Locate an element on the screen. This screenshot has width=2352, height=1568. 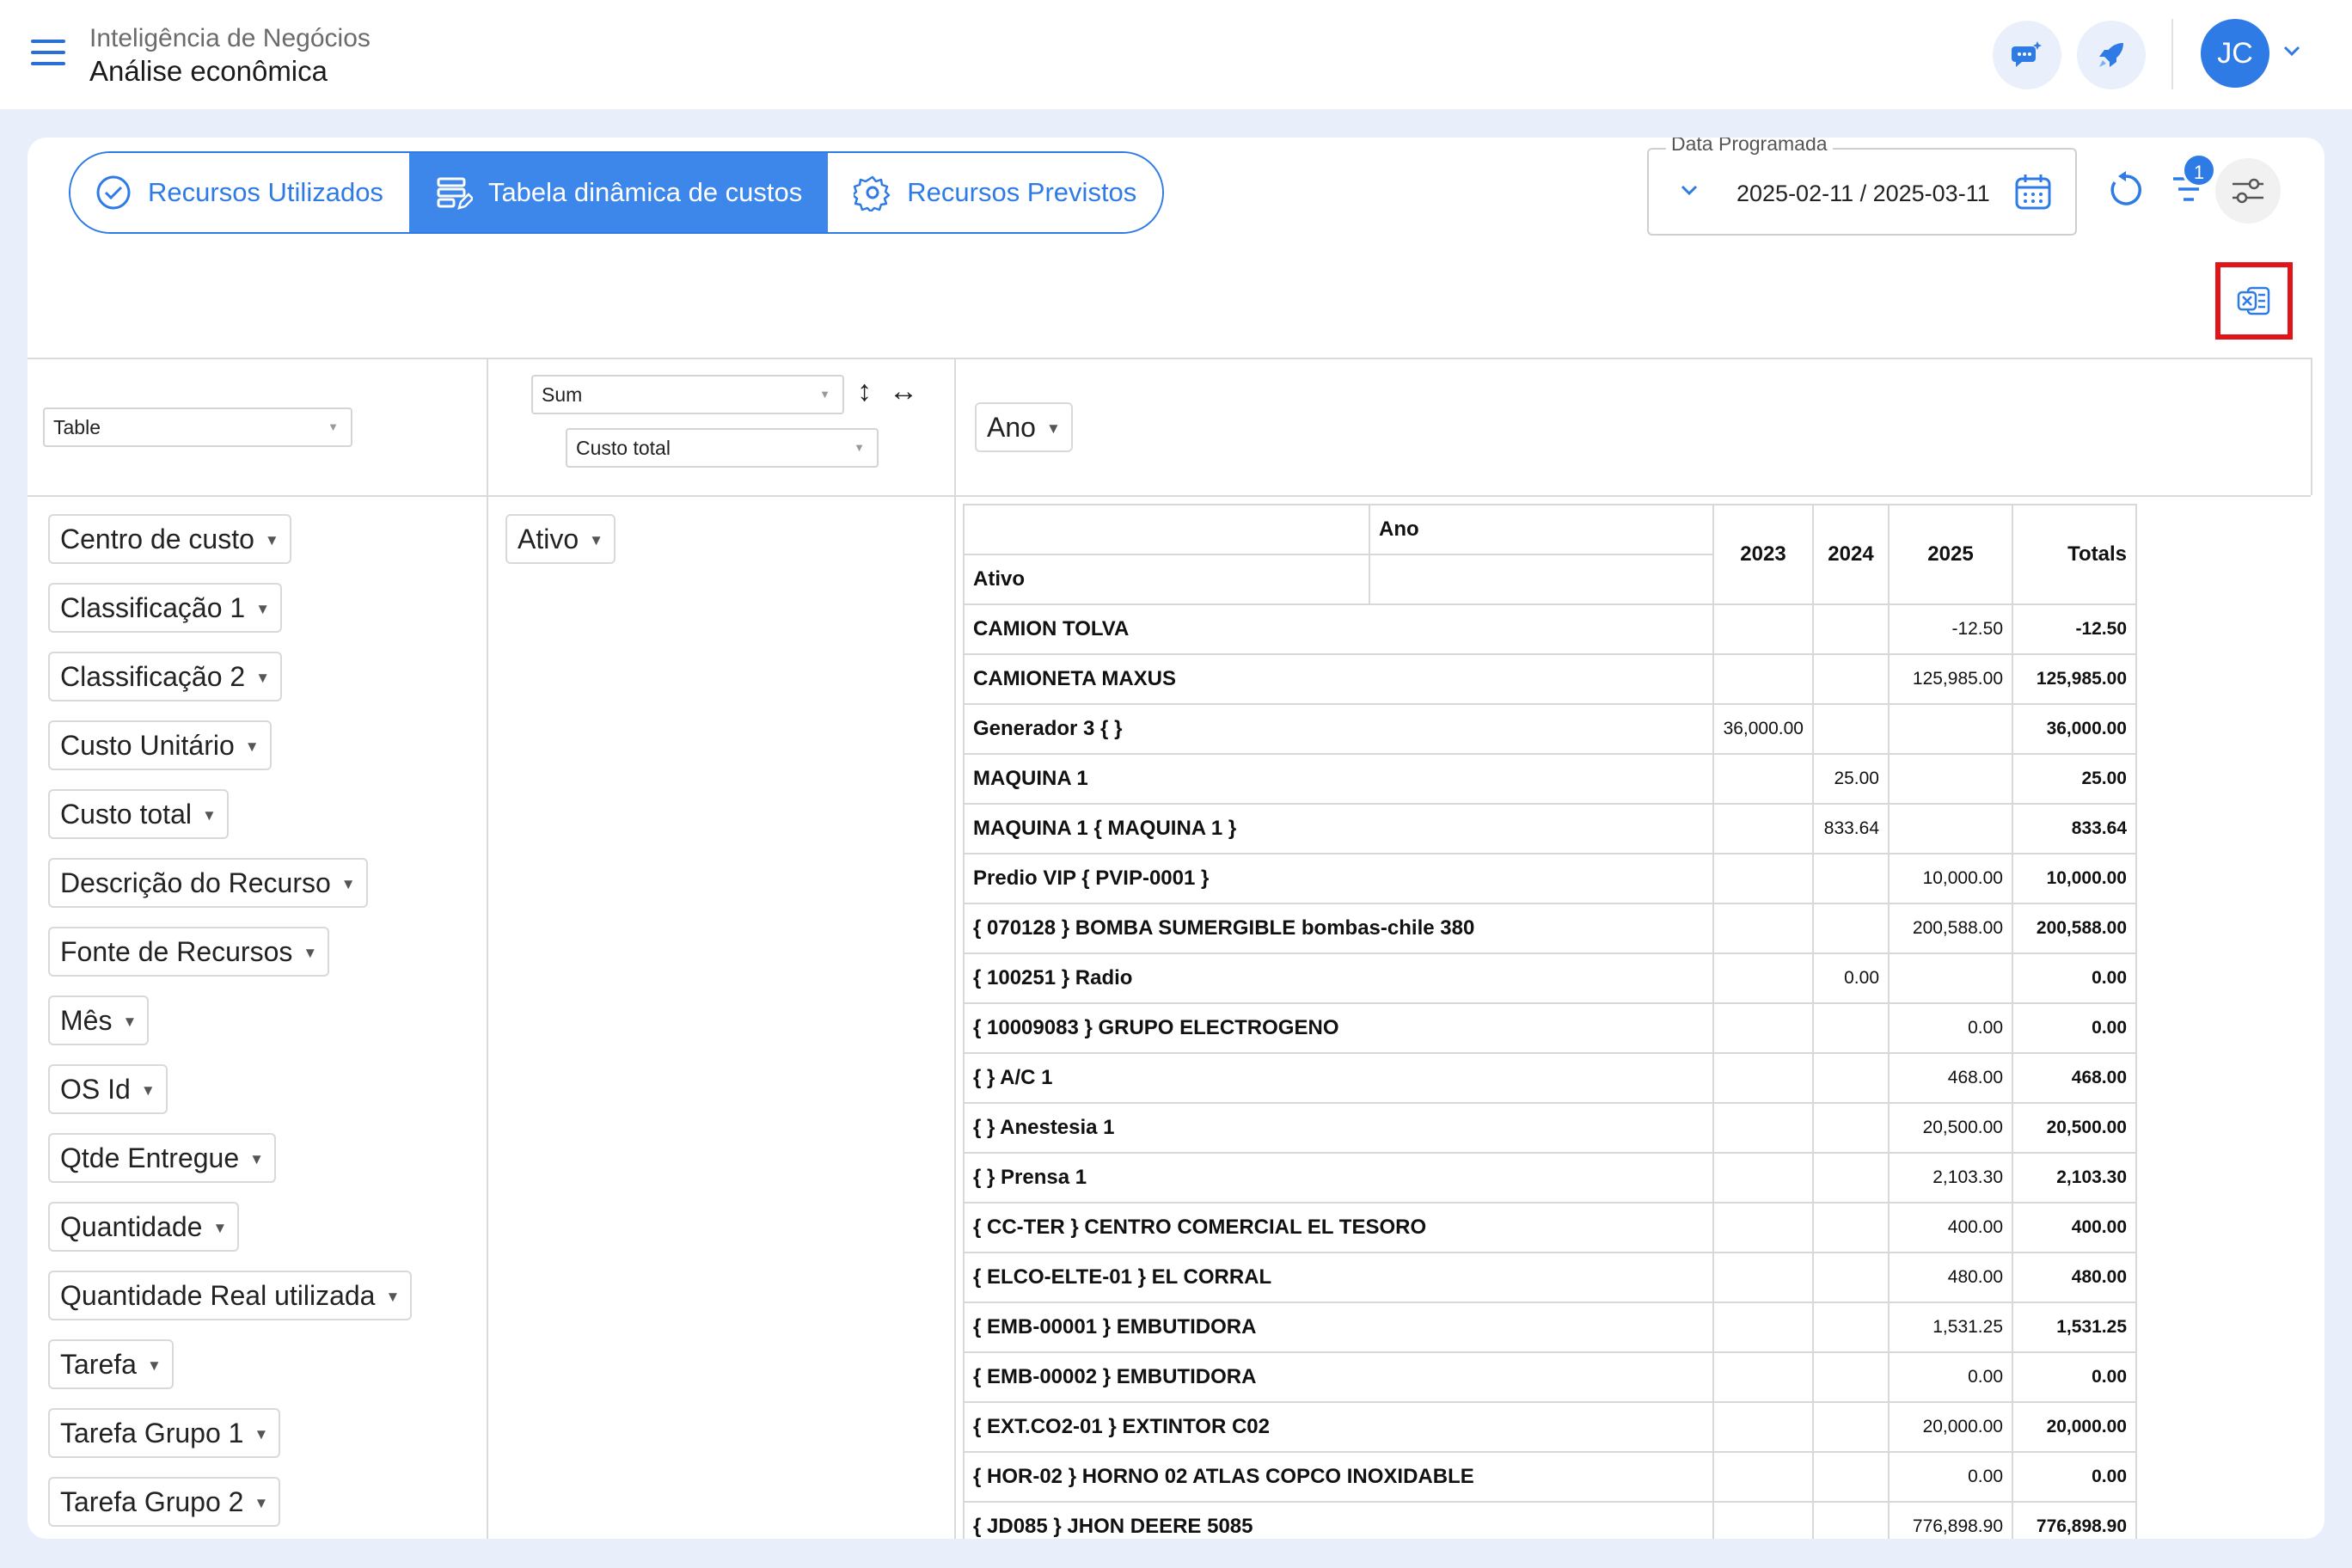
date-range-value: 2025-02-11 / 2025-03-11 is located at coordinates (1863, 194).